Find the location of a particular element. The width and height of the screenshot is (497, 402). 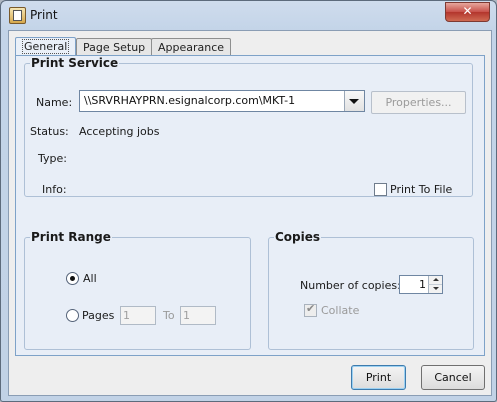

window-title: Print is located at coordinates (44, 15).